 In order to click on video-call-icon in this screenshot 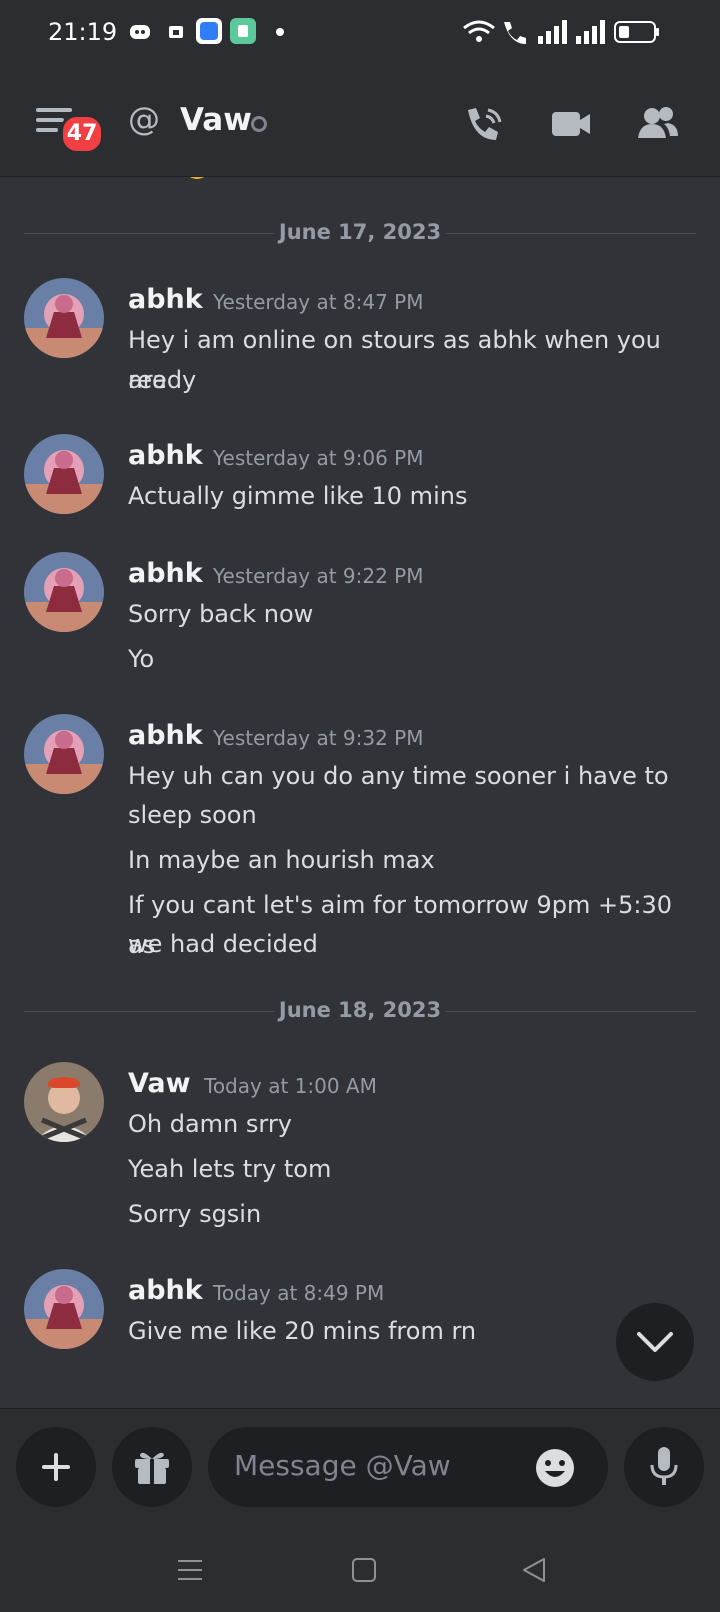, I will do `click(571, 124)`.